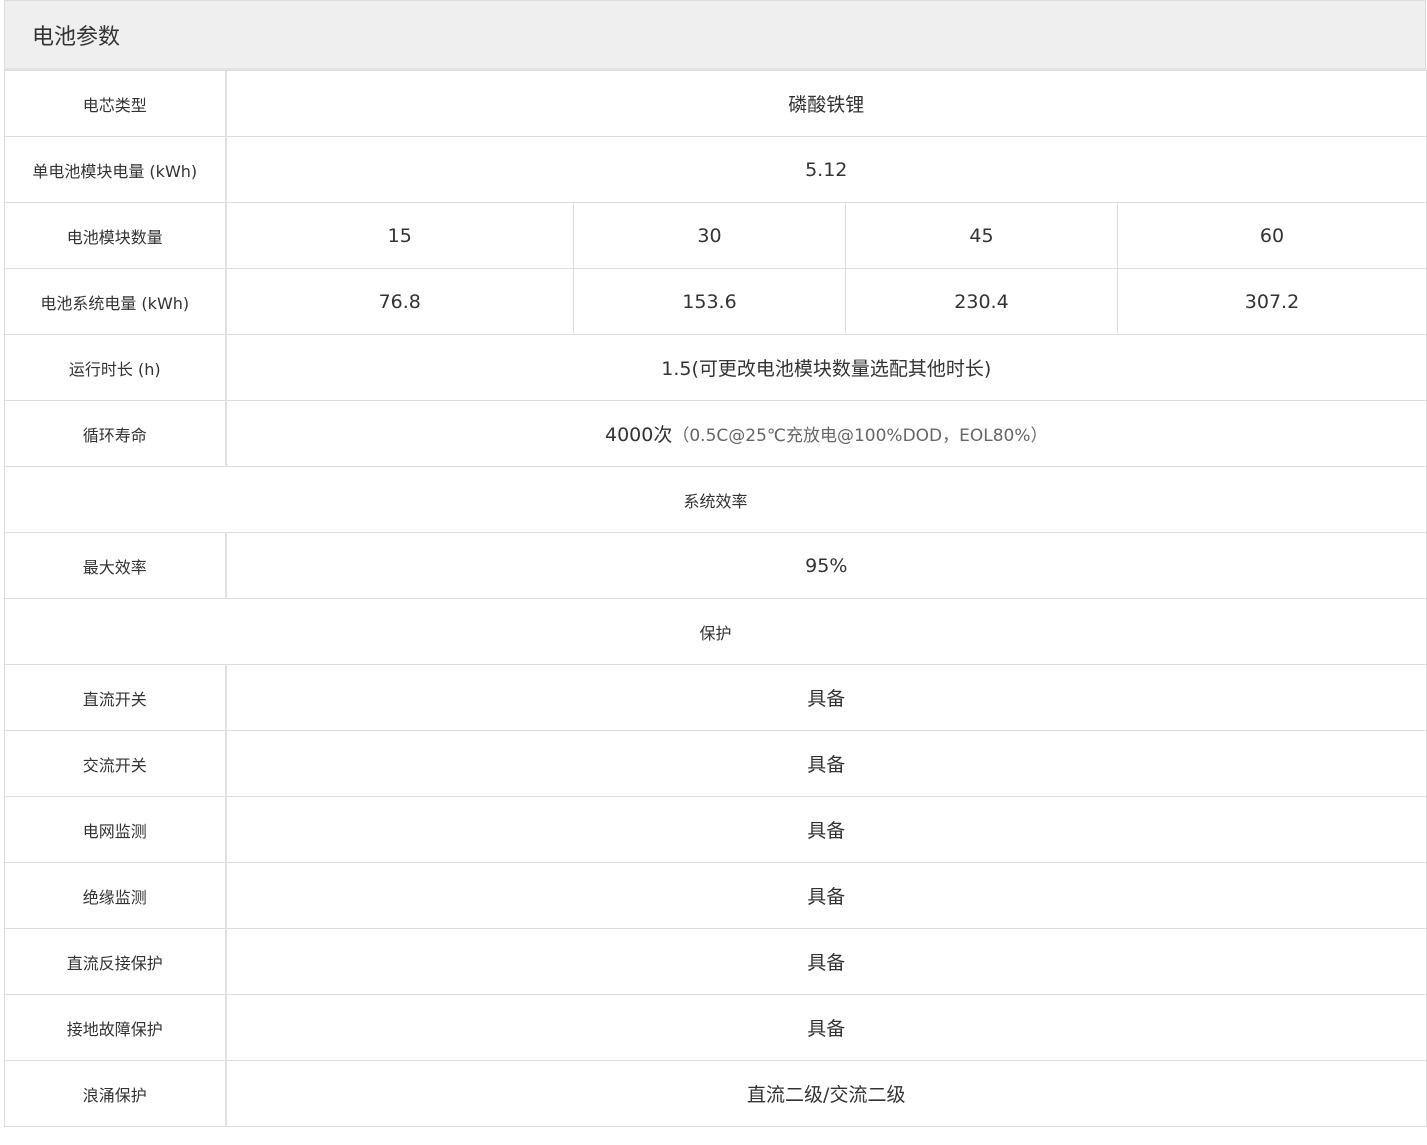 The width and height of the screenshot is (1427, 1145). I want to click on table-row: 保护, so click(715, 631).